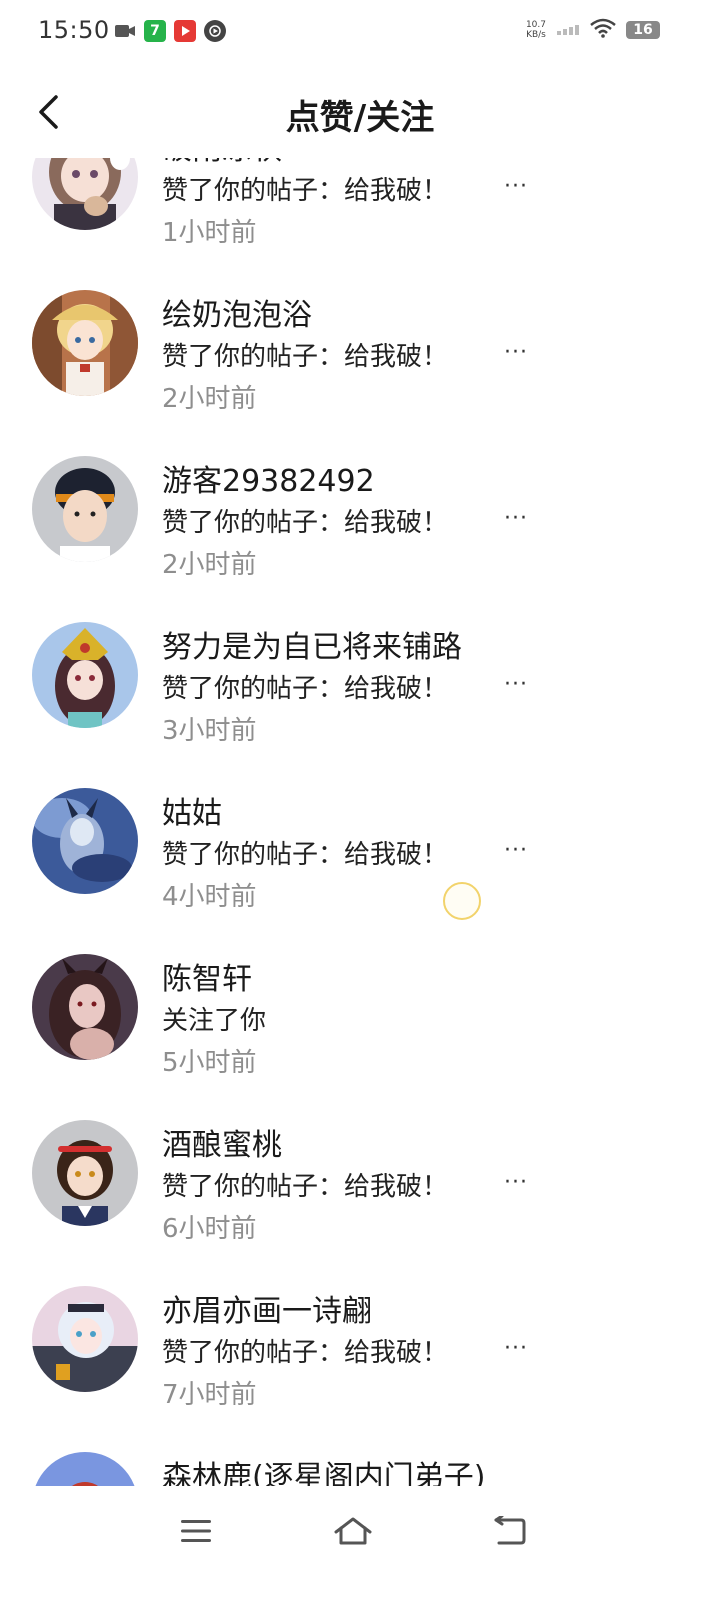 This screenshot has height=1600, width=720. I want to click on header: 点赞/关注, so click(360, 114).